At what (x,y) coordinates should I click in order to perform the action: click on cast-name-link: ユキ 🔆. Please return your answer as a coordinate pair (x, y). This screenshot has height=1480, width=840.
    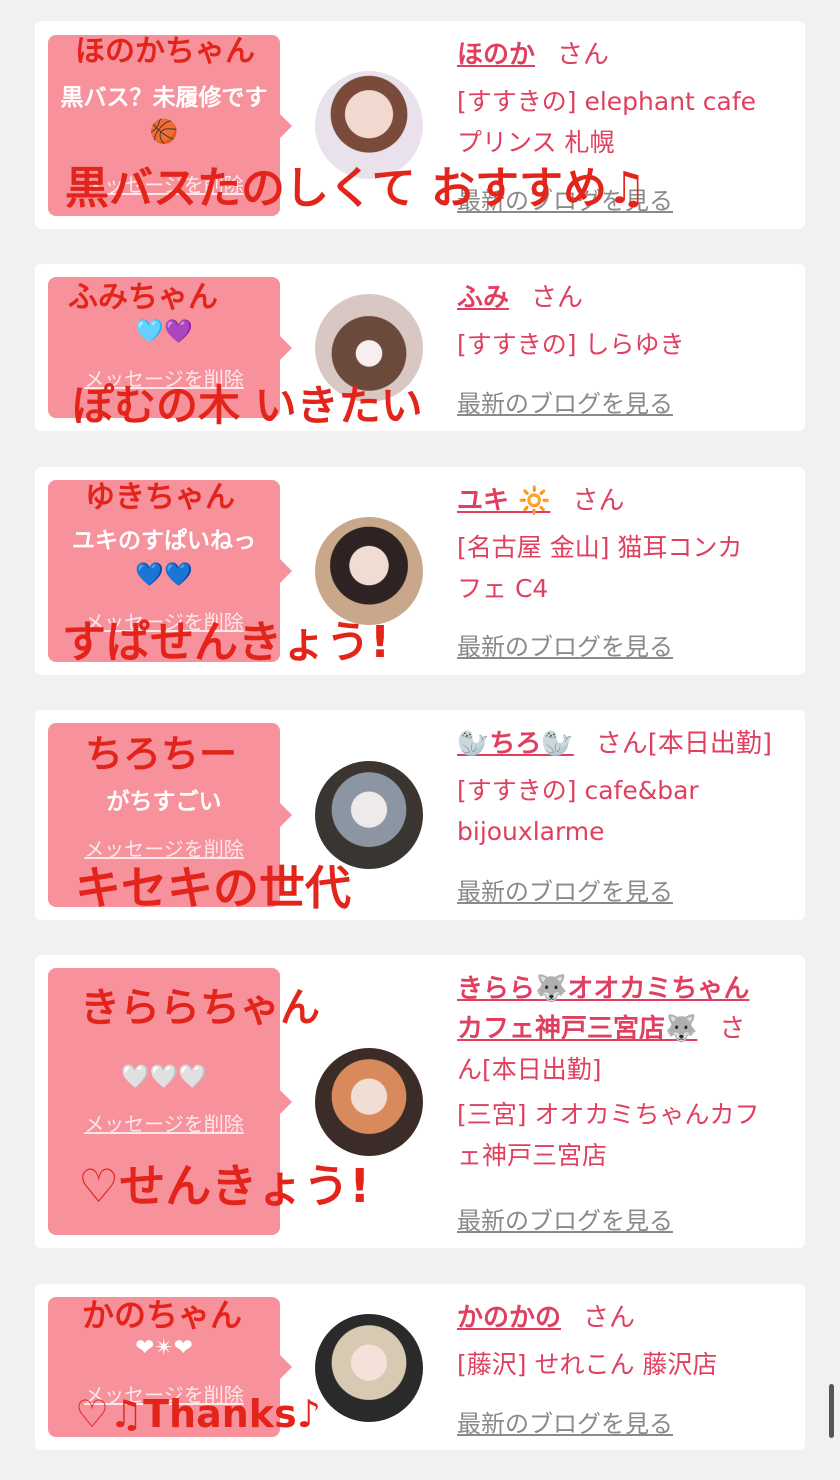
    Looking at the image, I should click on (503, 501).